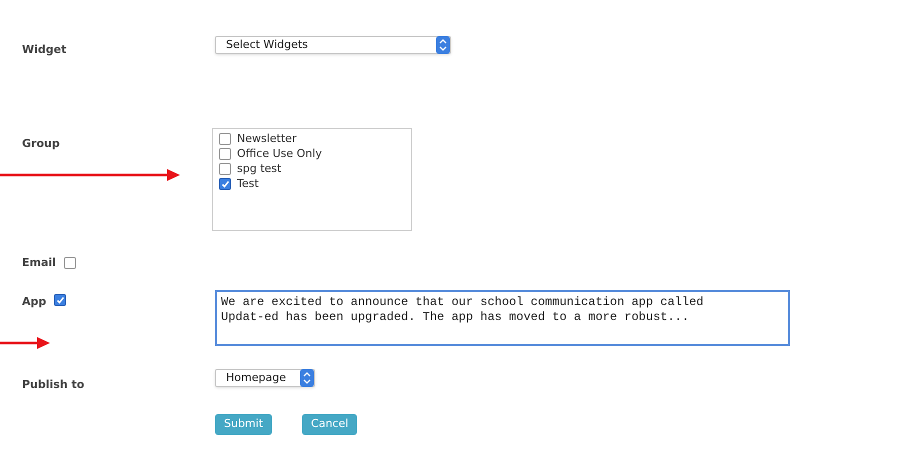 This screenshot has width=914, height=455. I want to click on field-label: App, so click(34, 302).